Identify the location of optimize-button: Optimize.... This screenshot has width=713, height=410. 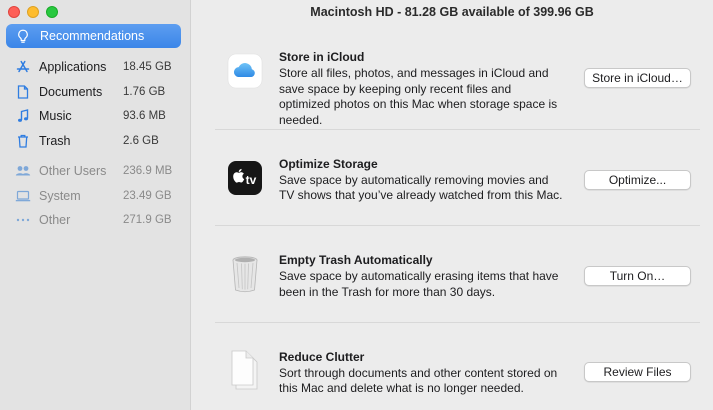
(637, 179).